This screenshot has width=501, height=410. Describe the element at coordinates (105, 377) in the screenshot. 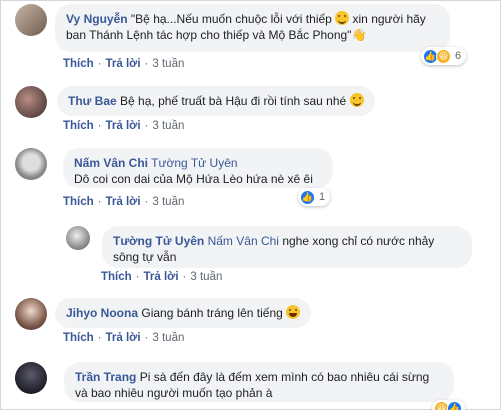

I see `comment-author: Trần Trang` at that location.